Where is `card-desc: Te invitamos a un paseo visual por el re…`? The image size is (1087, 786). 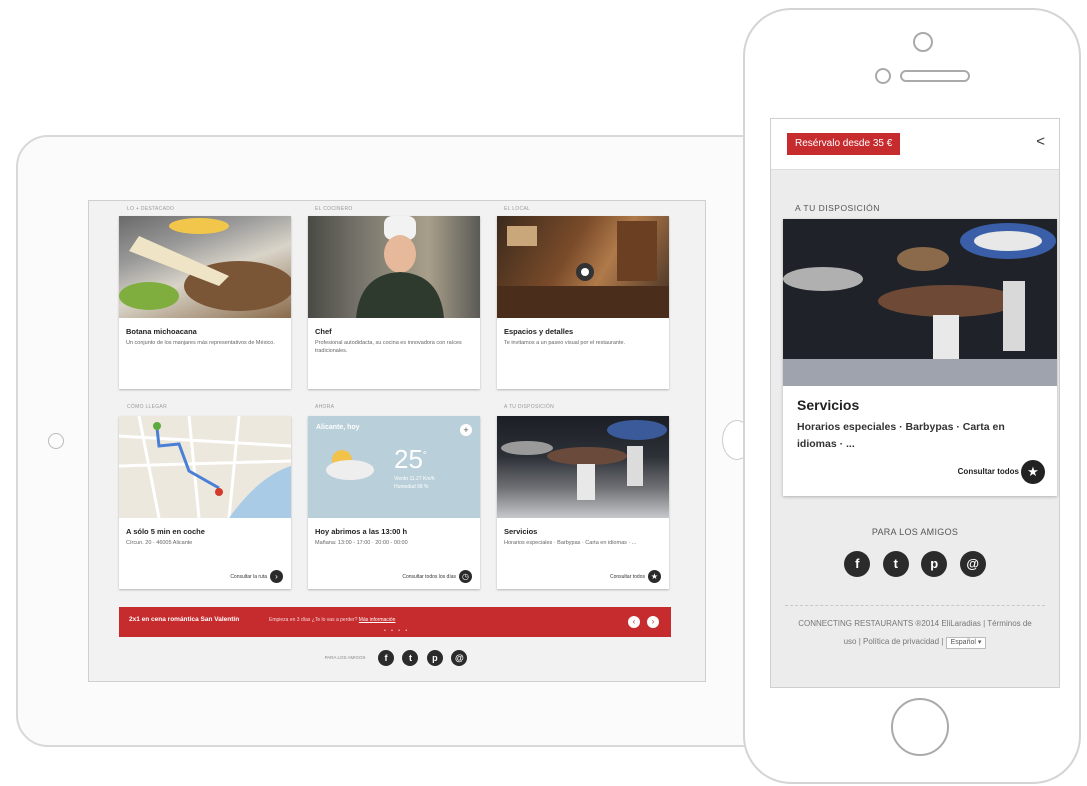
card-desc: Te invitamos a un paseo visual por el re… is located at coordinates (565, 343).